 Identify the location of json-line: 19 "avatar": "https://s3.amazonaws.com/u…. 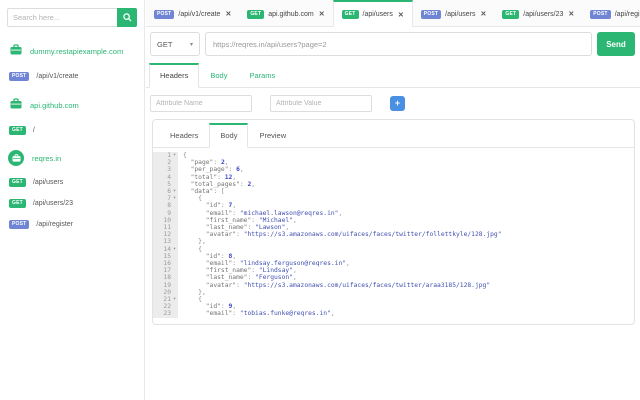
(393, 285).